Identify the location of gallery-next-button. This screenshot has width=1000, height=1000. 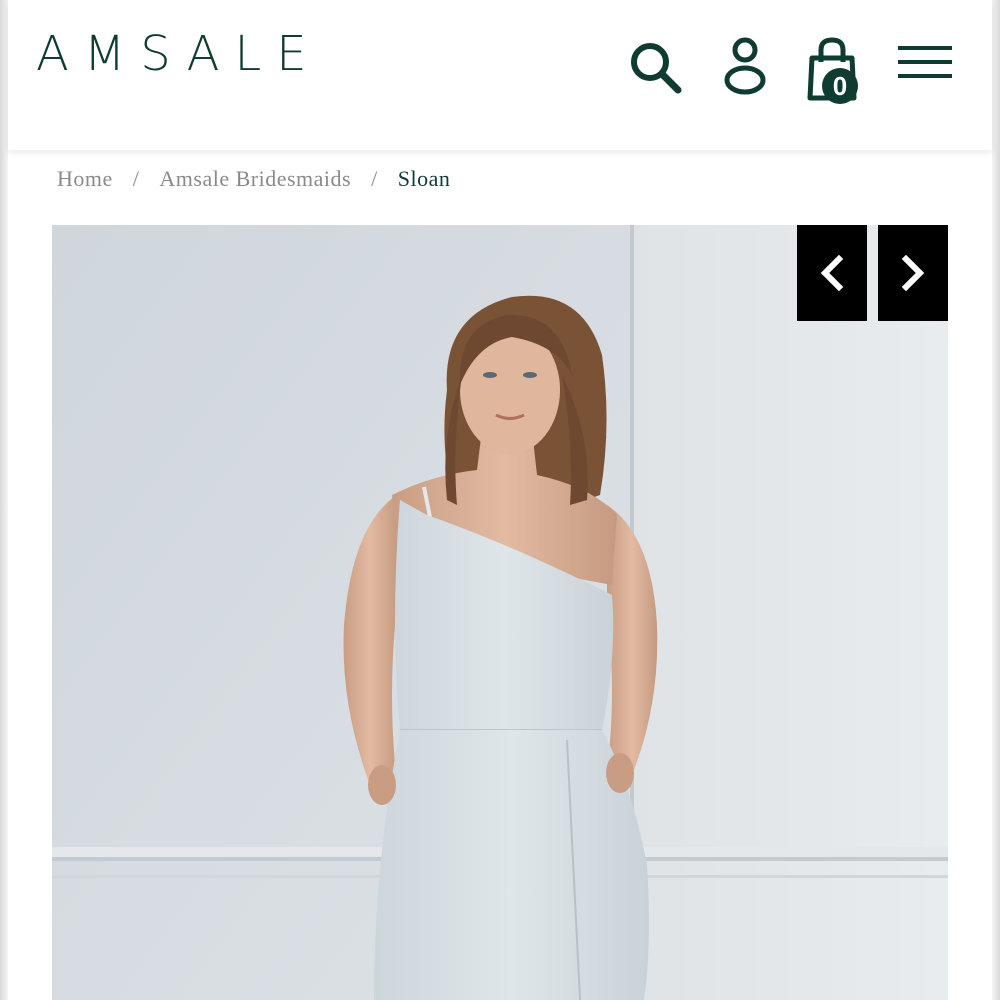
(913, 273).